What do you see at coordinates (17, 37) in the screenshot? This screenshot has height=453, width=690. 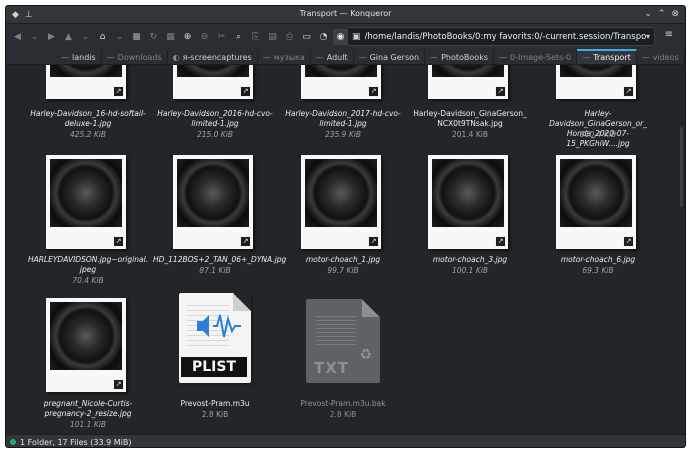 I see `back-icon: ◀` at bounding box center [17, 37].